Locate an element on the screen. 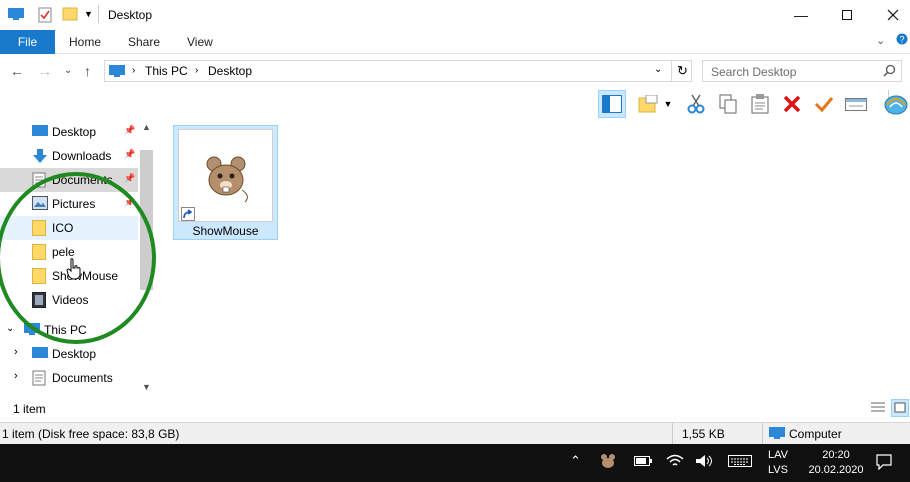 Image resolution: width=910 pixels, height=482 pixels. language-top: LAV is located at coordinates (778, 455).